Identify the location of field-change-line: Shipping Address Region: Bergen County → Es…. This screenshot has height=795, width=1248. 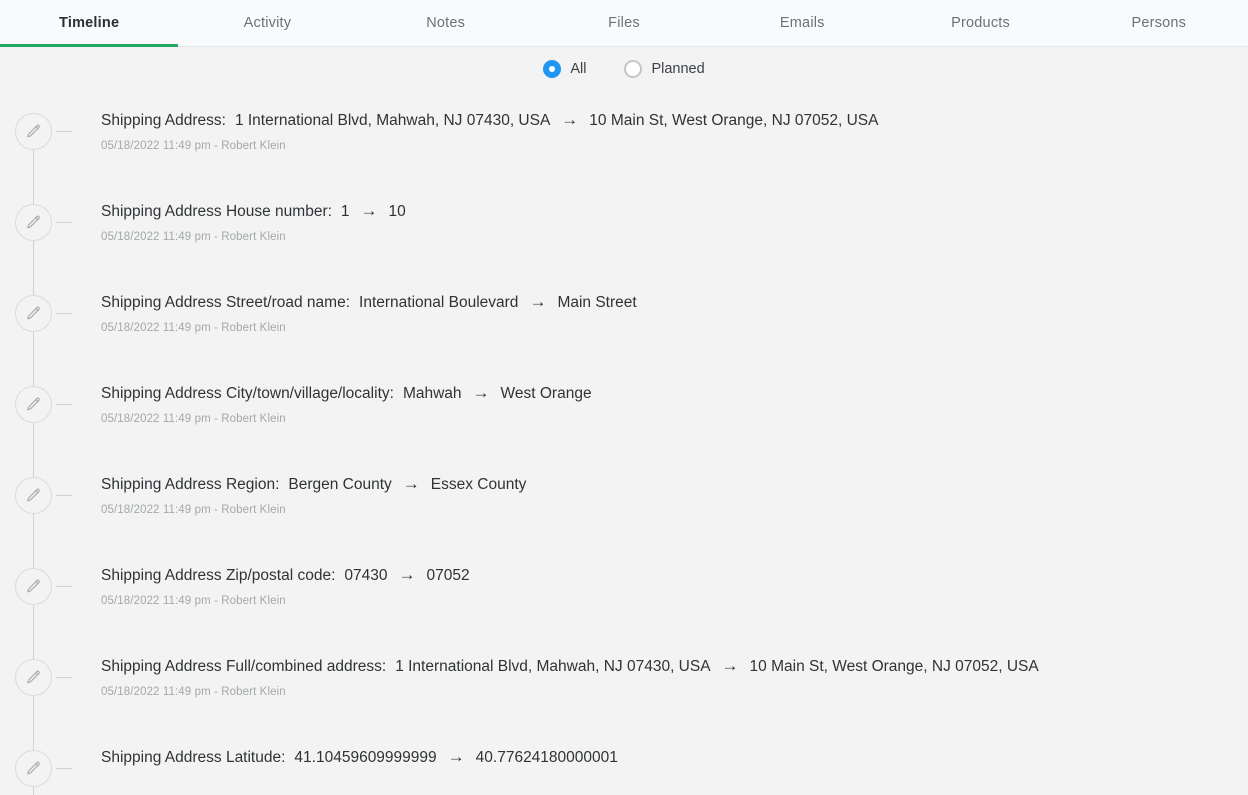
(666, 484).